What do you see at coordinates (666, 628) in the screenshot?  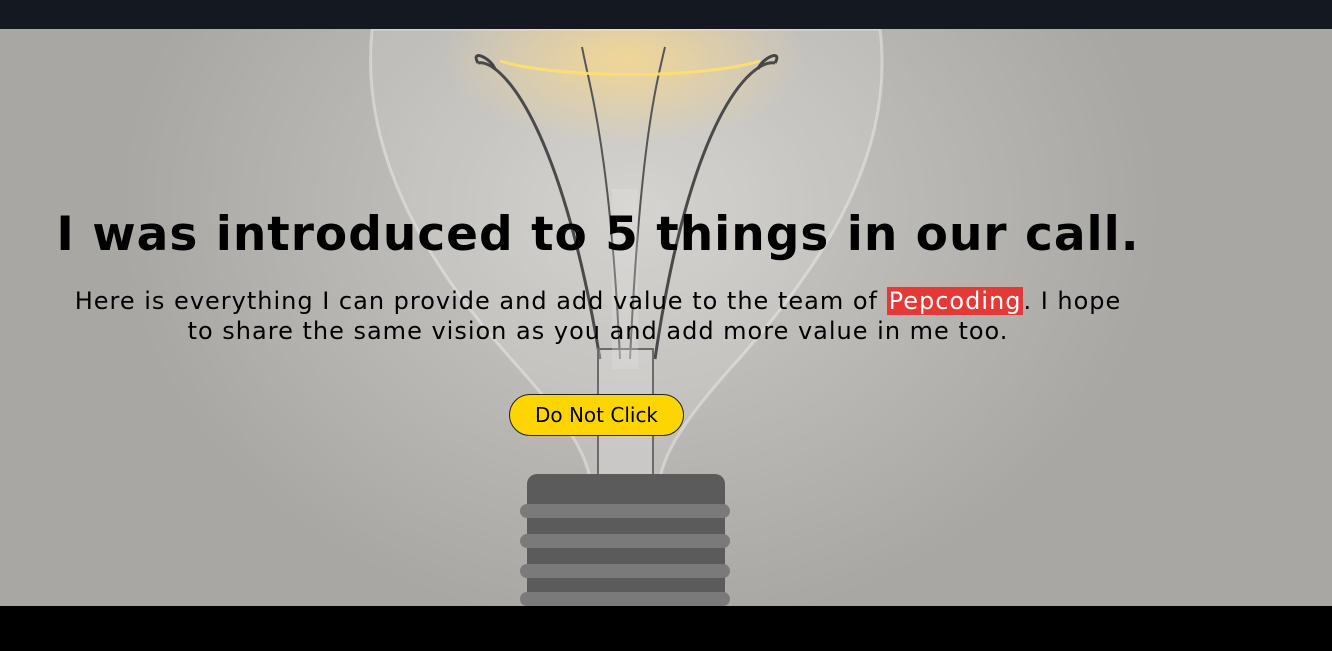 I see `page-footer` at bounding box center [666, 628].